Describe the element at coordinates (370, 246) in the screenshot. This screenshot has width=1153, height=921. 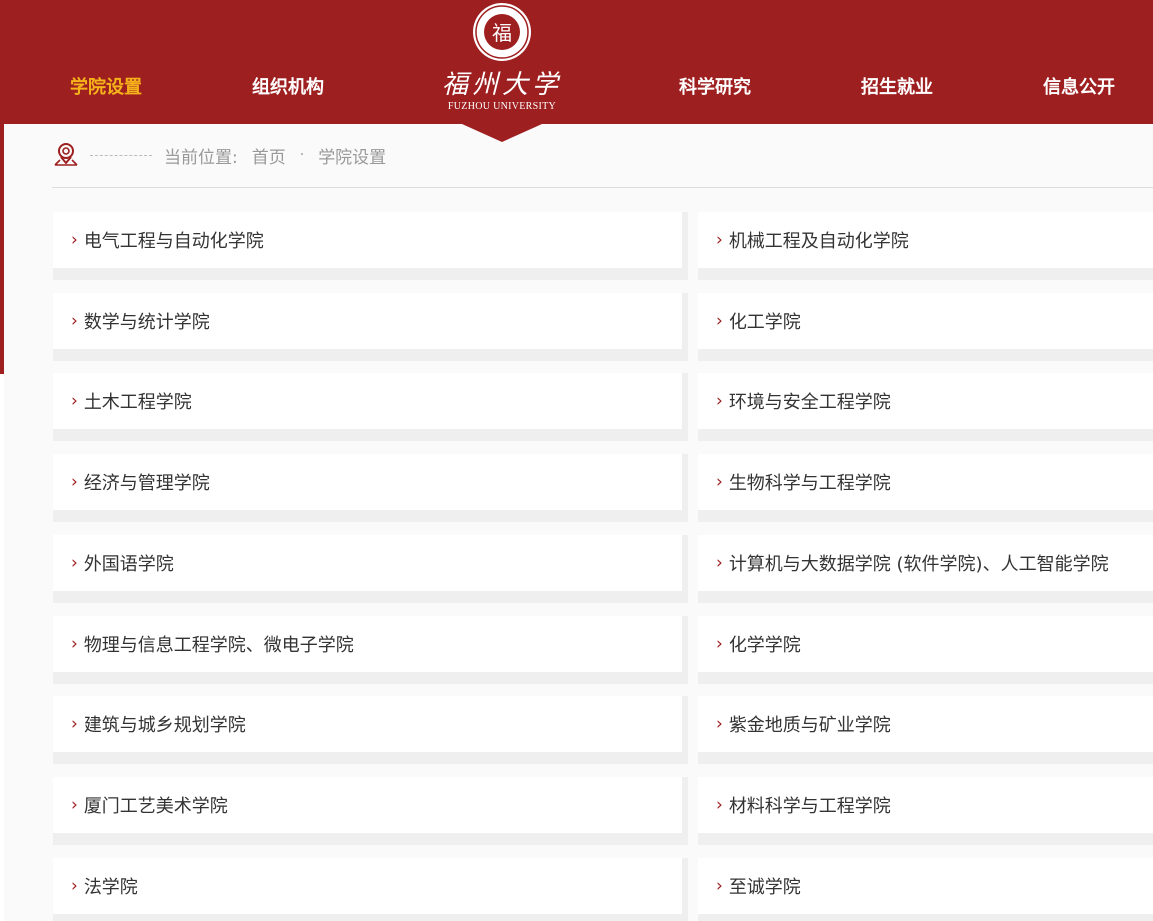
I see `college-item: › 电气工程与自动化学院` at that location.